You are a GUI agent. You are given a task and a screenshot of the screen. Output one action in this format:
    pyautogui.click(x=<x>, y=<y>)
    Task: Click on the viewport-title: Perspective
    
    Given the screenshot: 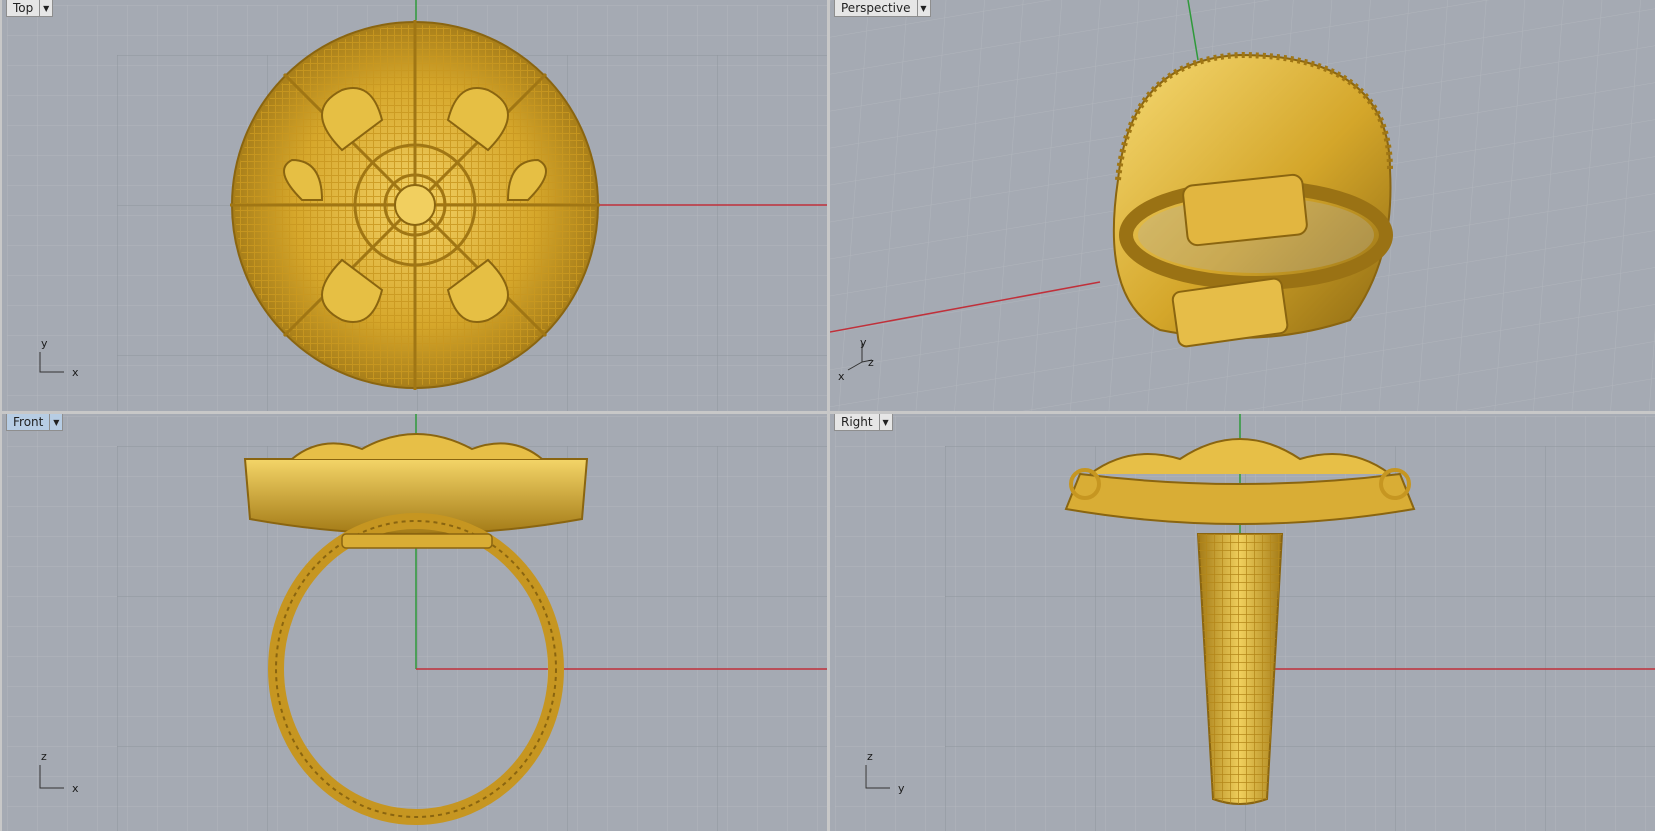 What is the action you would take?
    pyautogui.click(x=876, y=8)
    